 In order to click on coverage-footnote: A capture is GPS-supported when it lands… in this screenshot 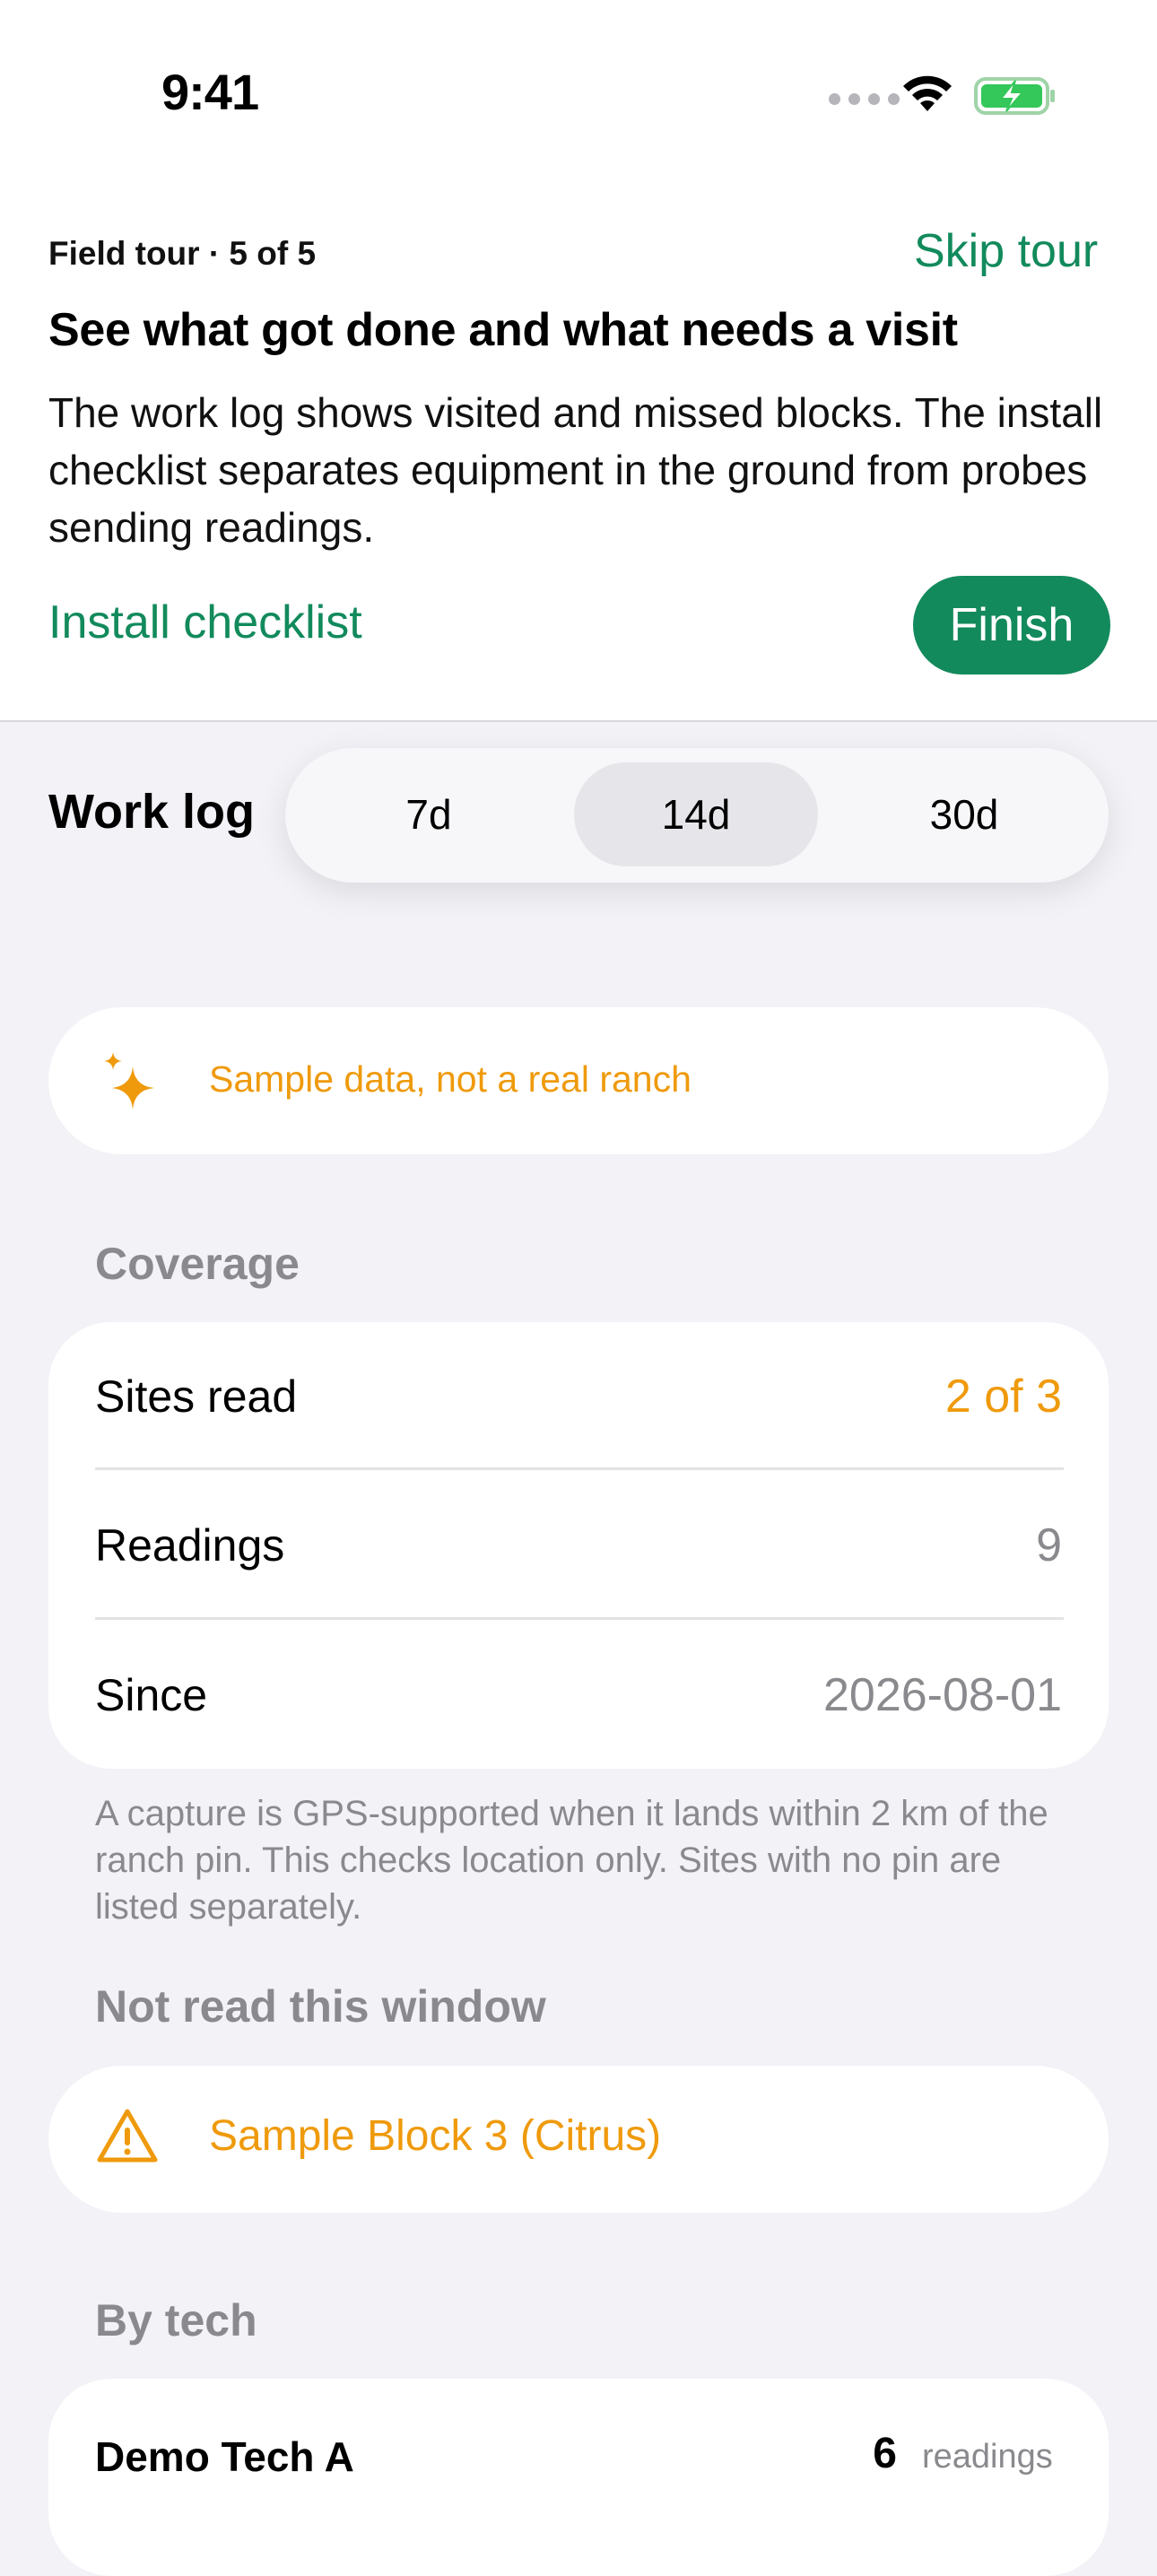, I will do `click(571, 1860)`.